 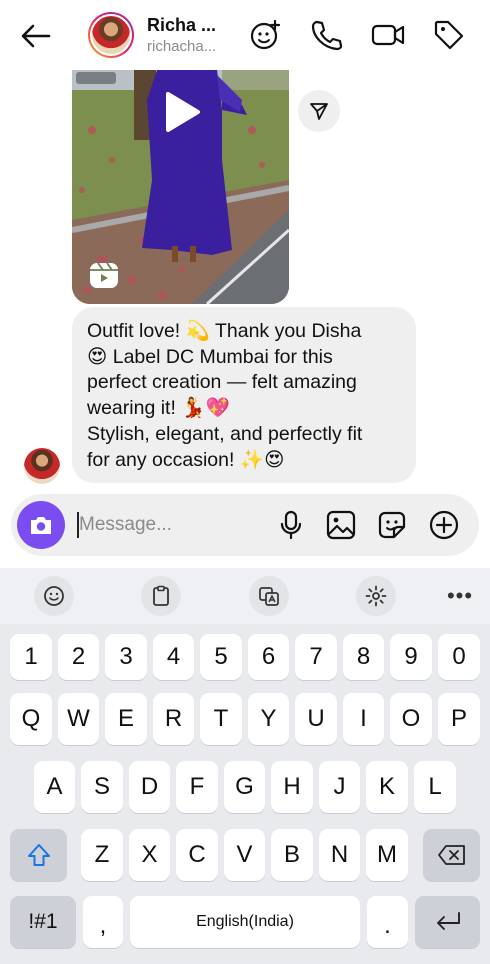 I want to click on key-z: Z, so click(x=102, y=855).